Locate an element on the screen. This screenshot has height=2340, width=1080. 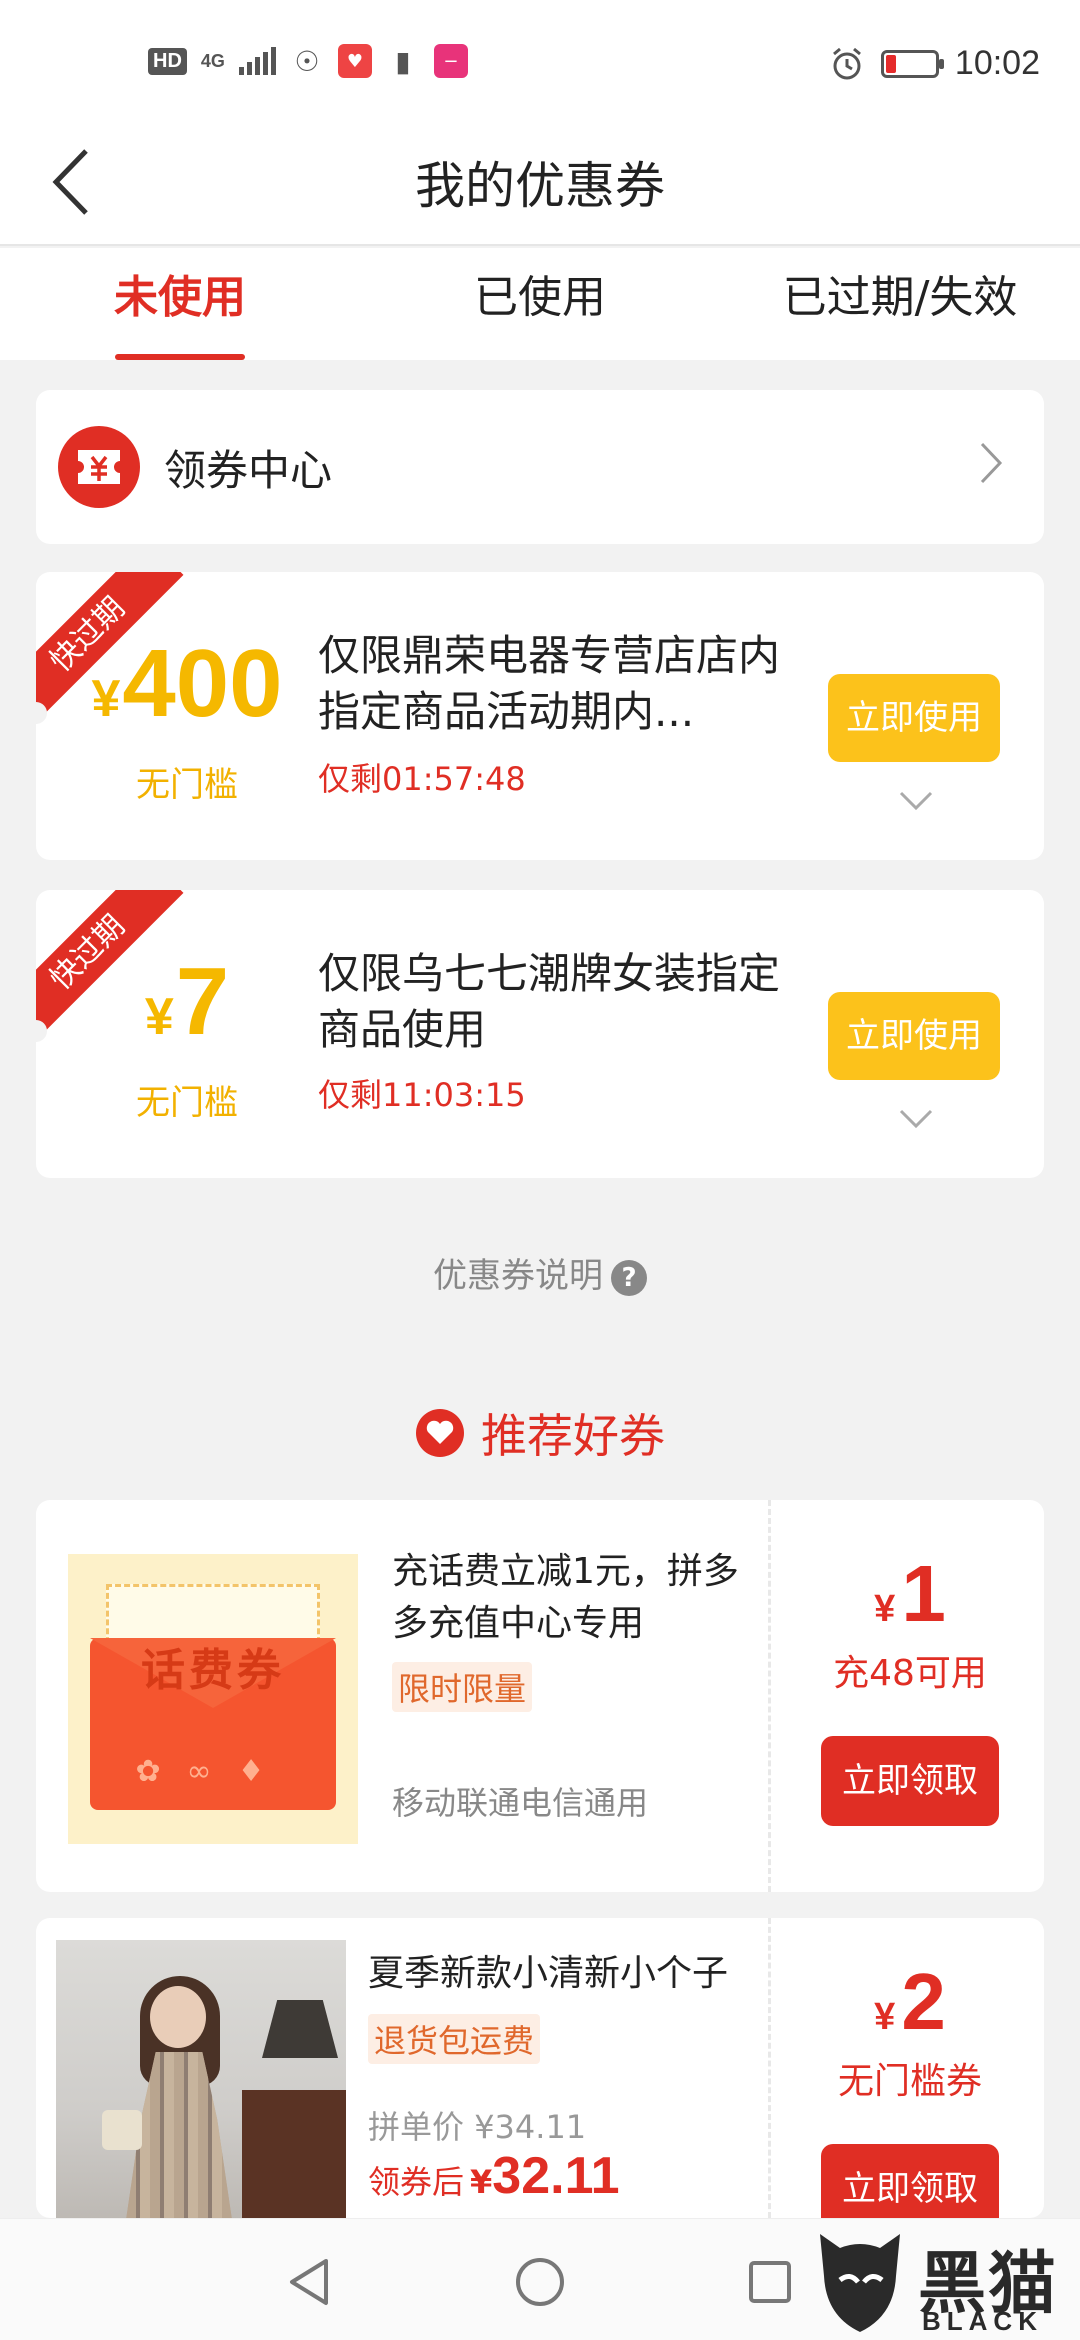
tab-unused: 未使用 is located at coordinates (180, 304).